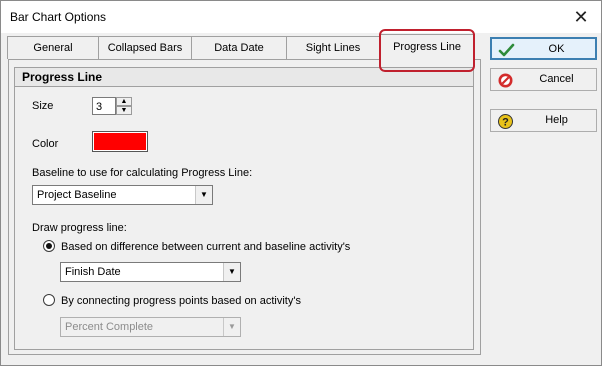 This screenshot has width=602, height=366. What do you see at coordinates (239, 47) in the screenshot?
I see `tab-data-date: Data Date` at bounding box center [239, 47].